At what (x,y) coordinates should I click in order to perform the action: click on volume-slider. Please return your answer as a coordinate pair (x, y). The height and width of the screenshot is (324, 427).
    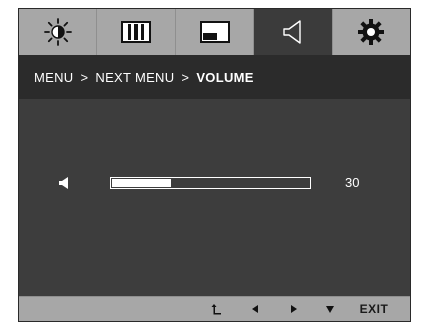
    Looking at the image, I should click on (210, 183).